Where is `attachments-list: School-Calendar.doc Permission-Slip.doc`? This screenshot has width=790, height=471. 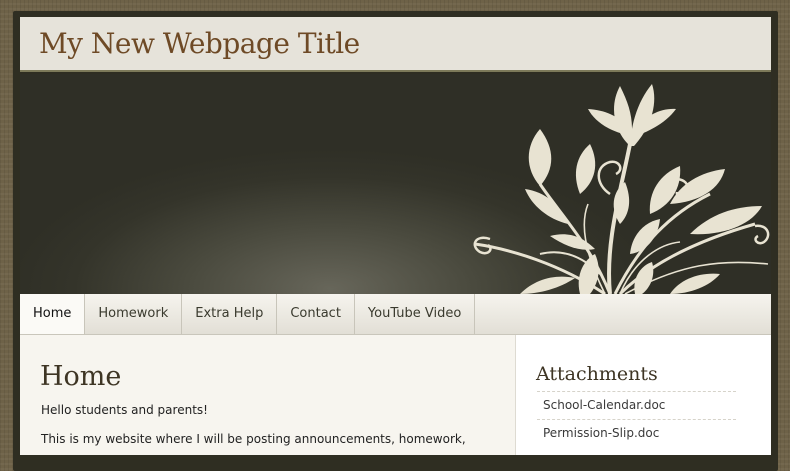
attachments-list: School-Calendar.doc Permission-Slip.doc is located at coordinates (636, 419).